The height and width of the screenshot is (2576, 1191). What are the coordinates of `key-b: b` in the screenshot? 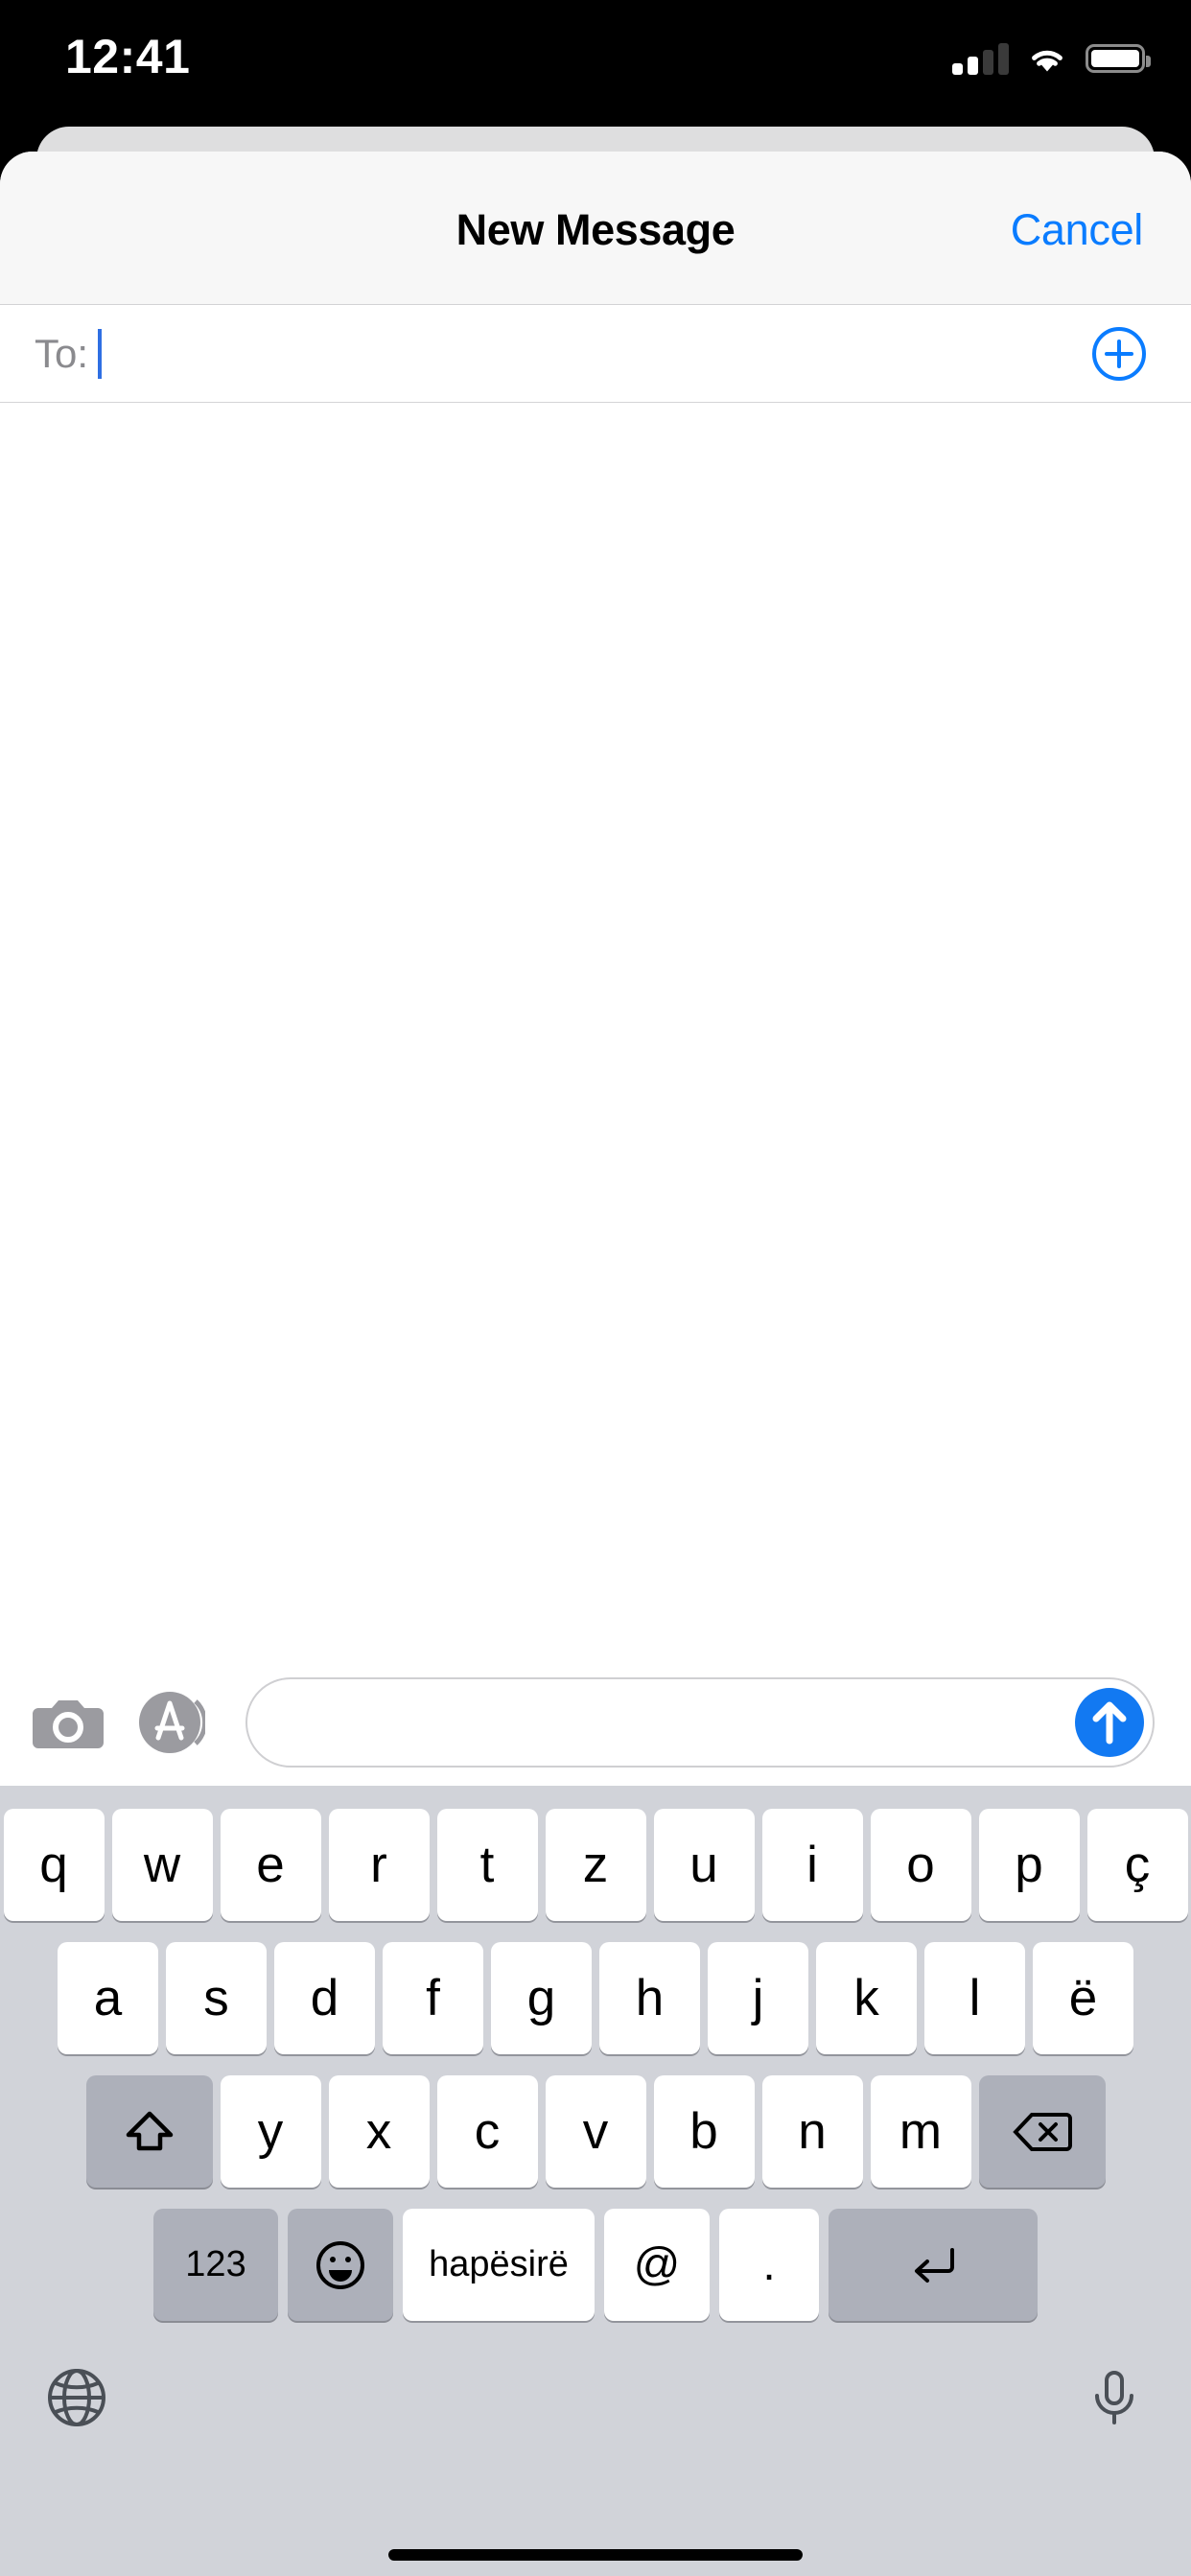 It's located at (704, 2131).